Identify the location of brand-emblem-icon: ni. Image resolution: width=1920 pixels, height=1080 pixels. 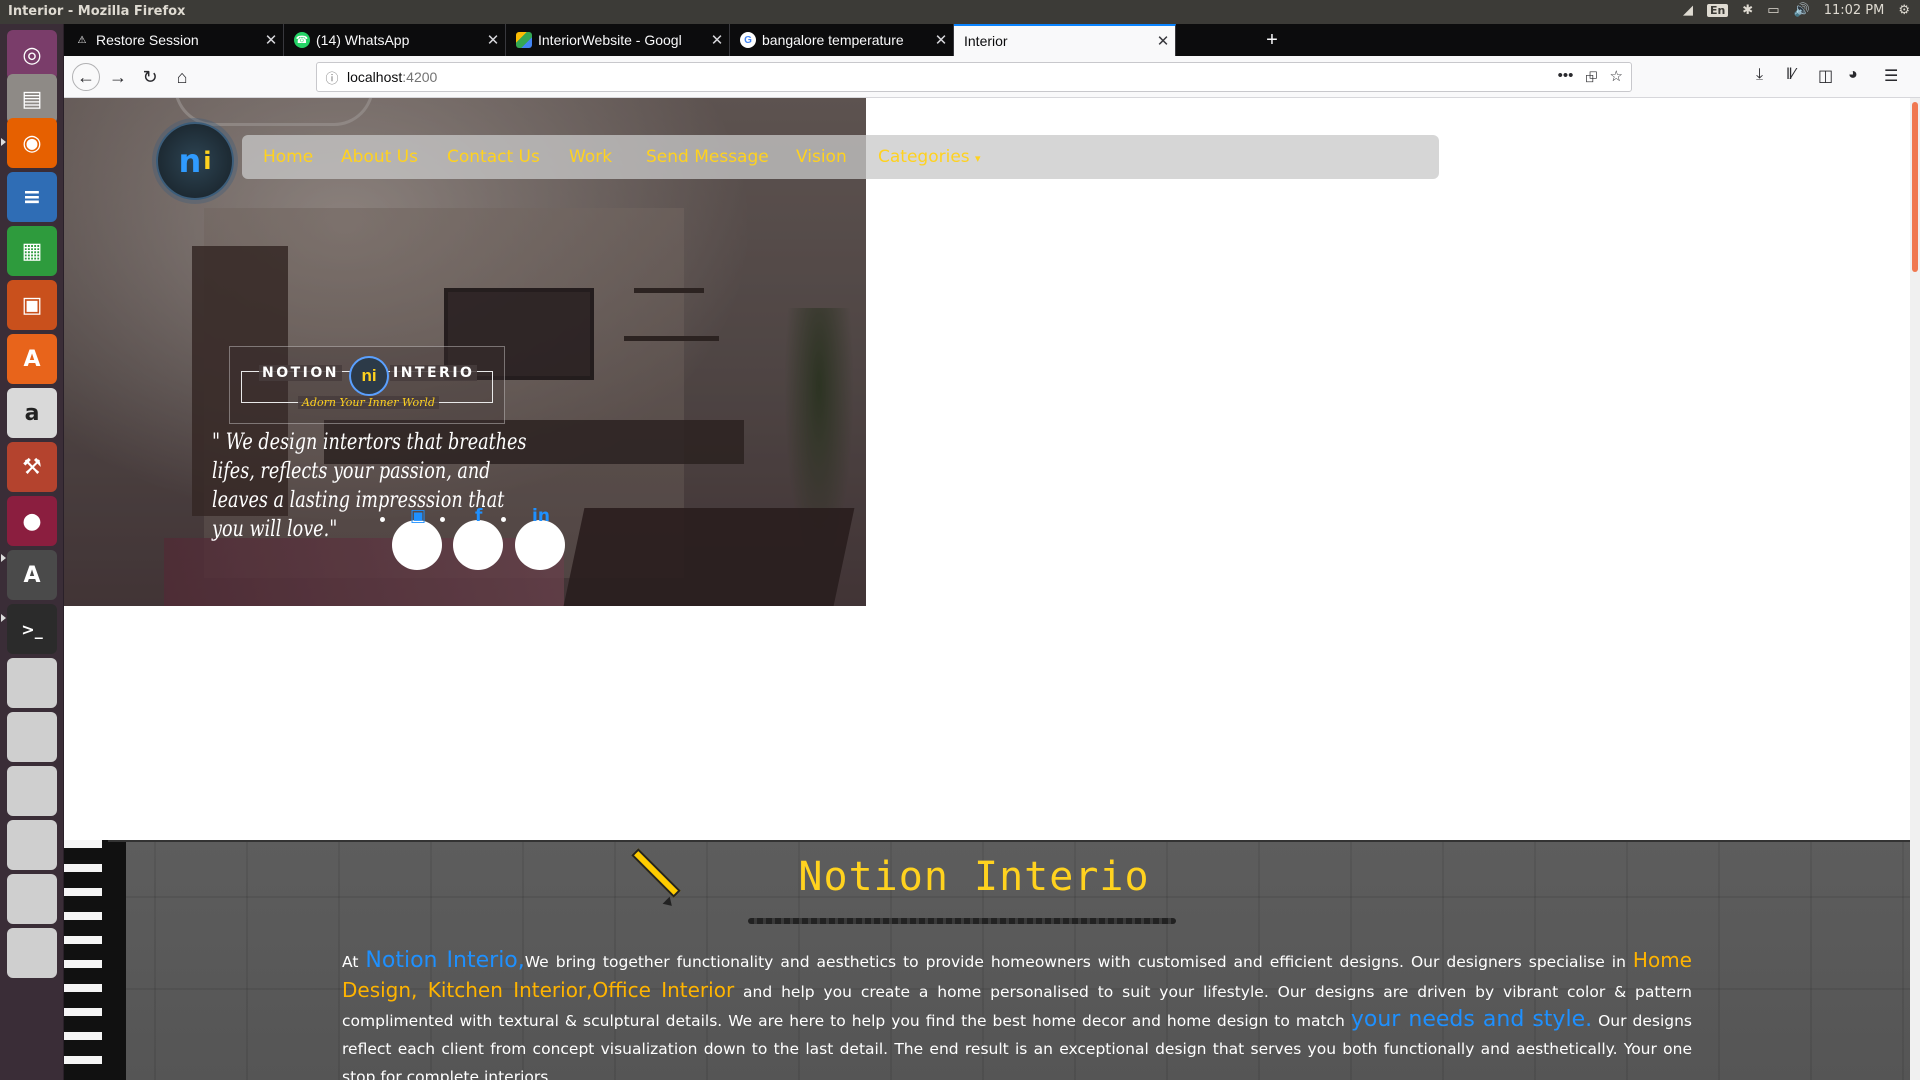
(369, 376).